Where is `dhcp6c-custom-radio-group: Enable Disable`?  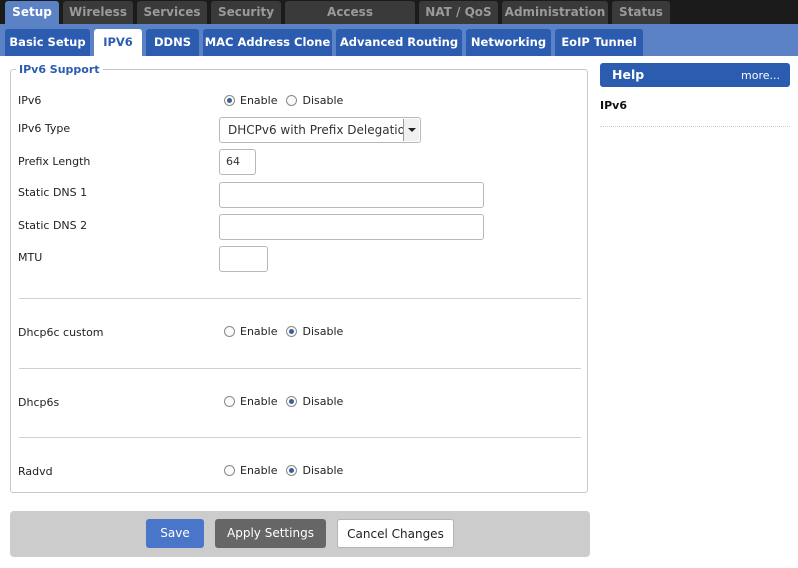 dhcp6c-custom-radio-group: Enable Disable is located at coordinates (288, 331).